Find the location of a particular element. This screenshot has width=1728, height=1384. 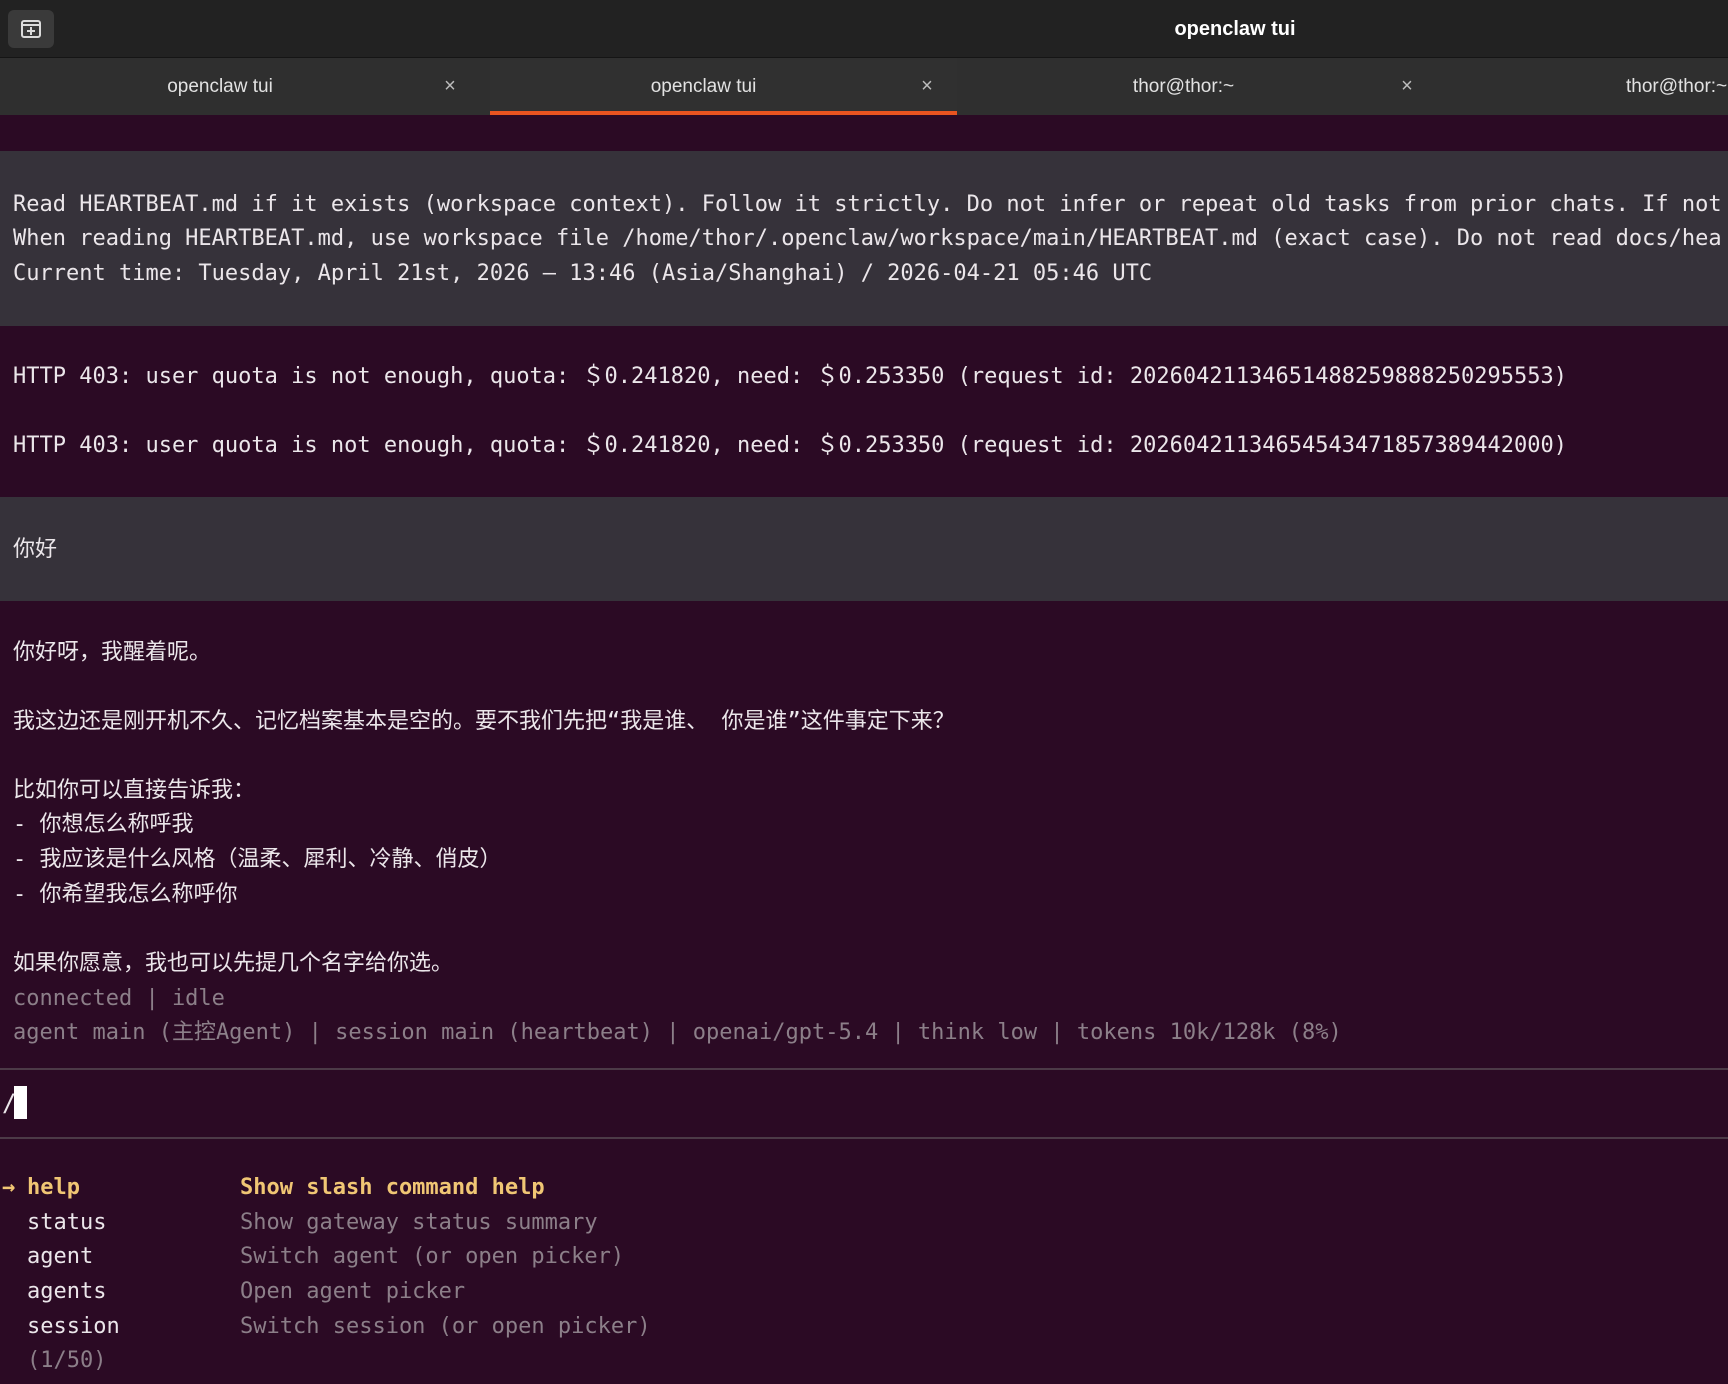

connection-status: connected | idle is located at coordinates (119, 998).